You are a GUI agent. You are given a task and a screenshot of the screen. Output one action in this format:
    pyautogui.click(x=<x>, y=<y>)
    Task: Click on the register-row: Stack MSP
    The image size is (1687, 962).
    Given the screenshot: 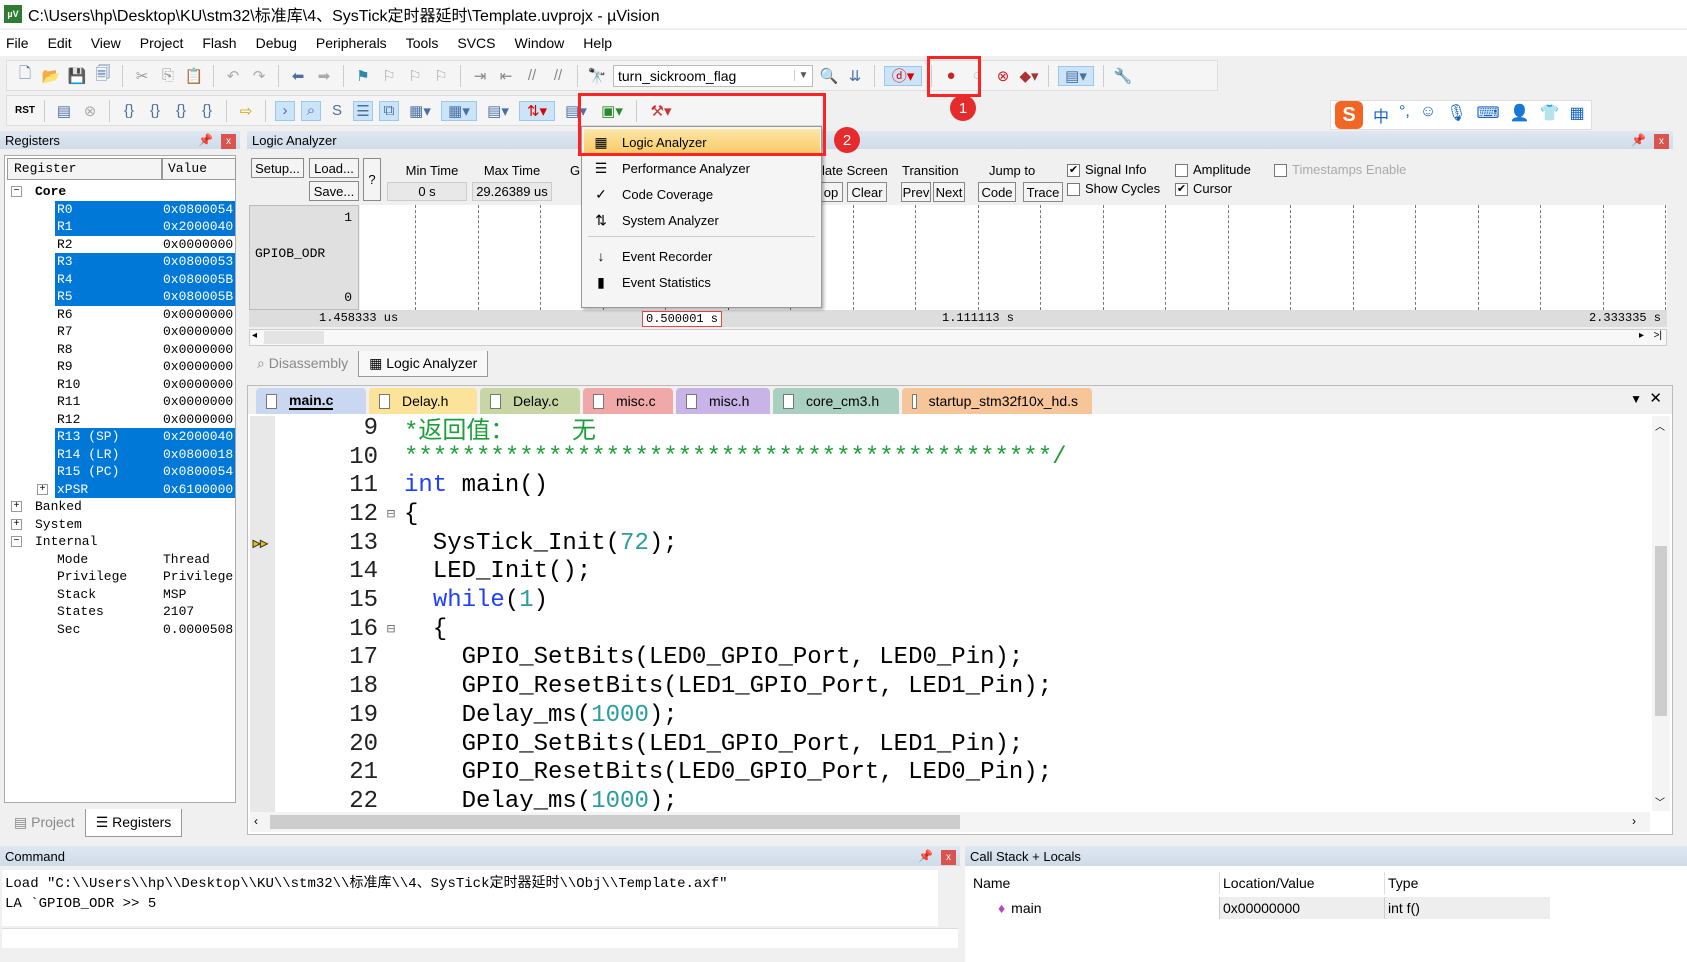 What is the action you would take?
    pyautogui.click(x=120, y=595)
    